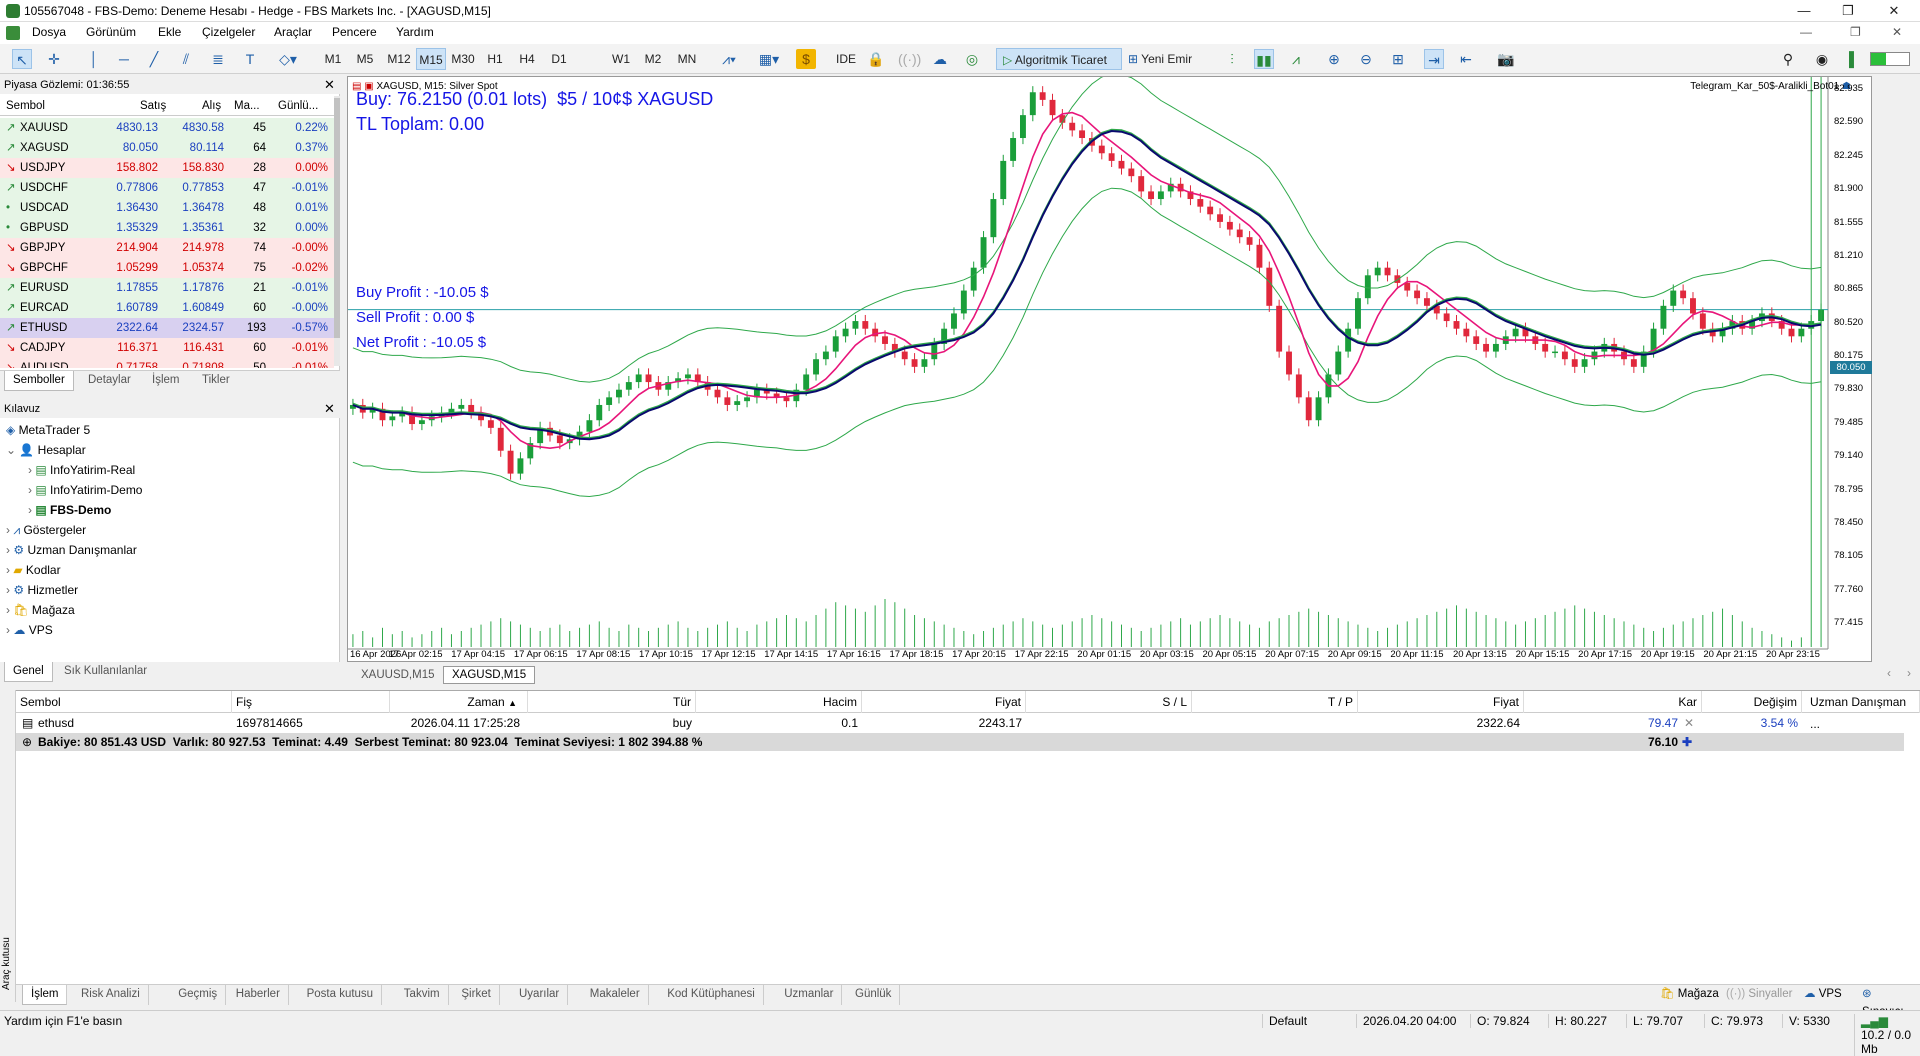  Describe the element at coordinates (165, 381) in the screenshot. I see `tab-islem: İşlem` at that location.